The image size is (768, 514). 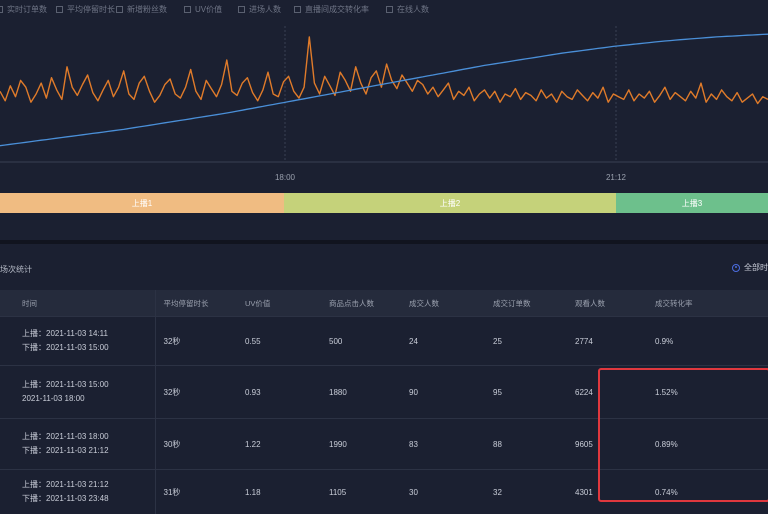 What do you see at coordinates (450, 203) in the screenshot?
I see `timeline-segment-2: 上播2` at bounding box center [450, 203].